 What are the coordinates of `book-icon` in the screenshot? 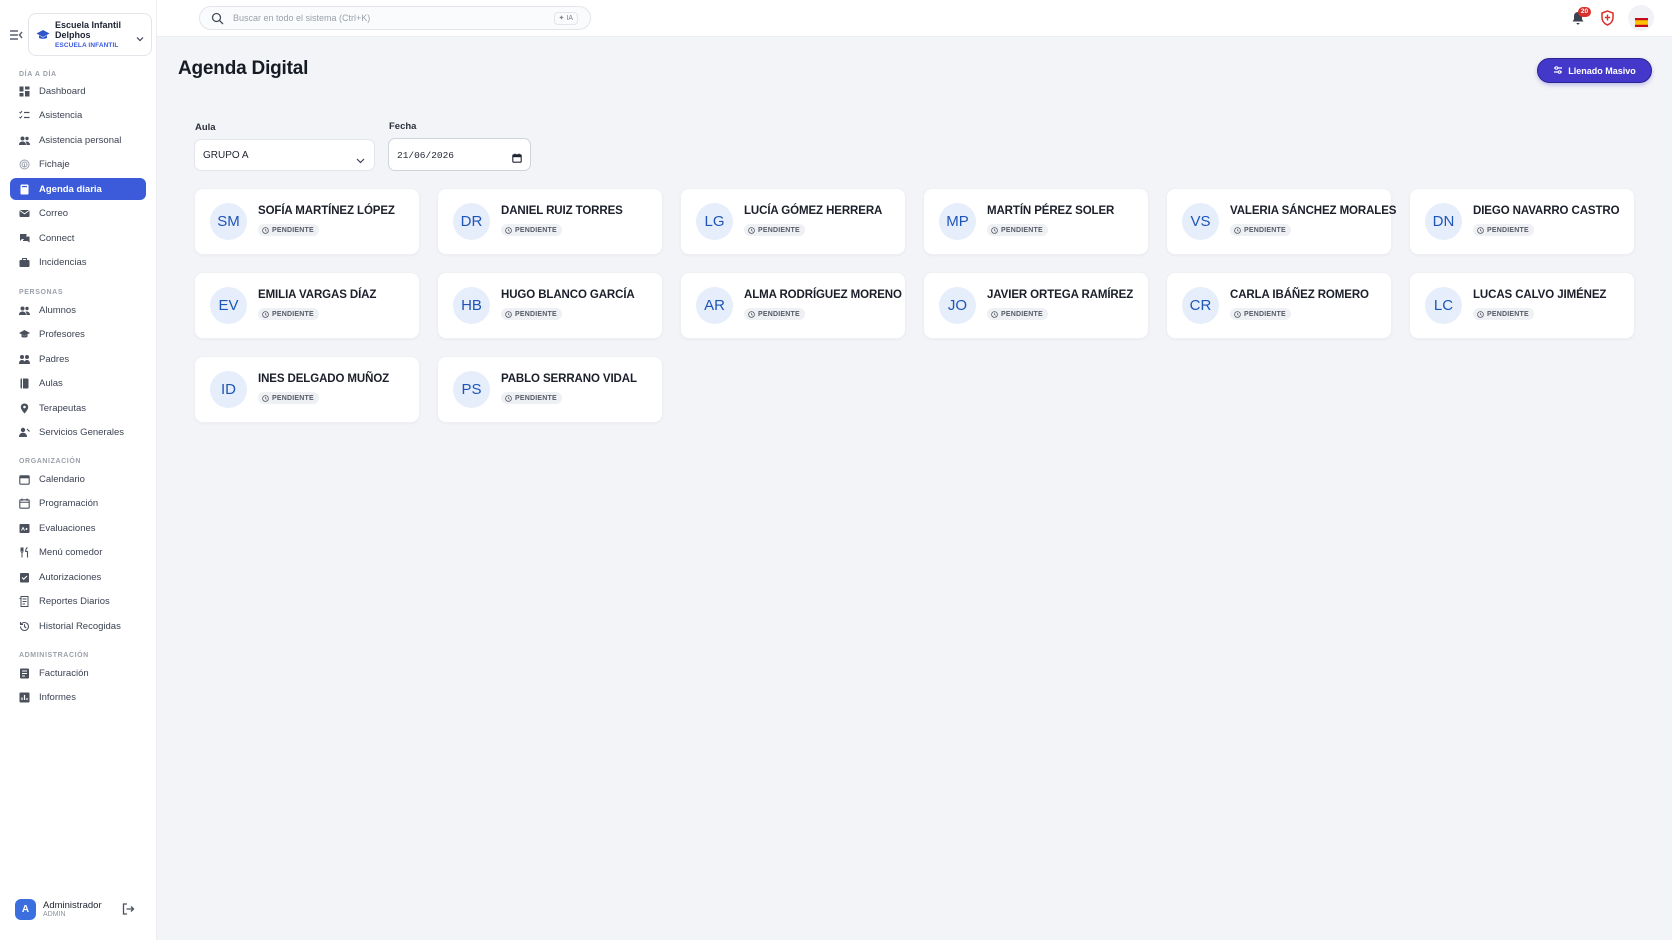 It's located at (24, 383).